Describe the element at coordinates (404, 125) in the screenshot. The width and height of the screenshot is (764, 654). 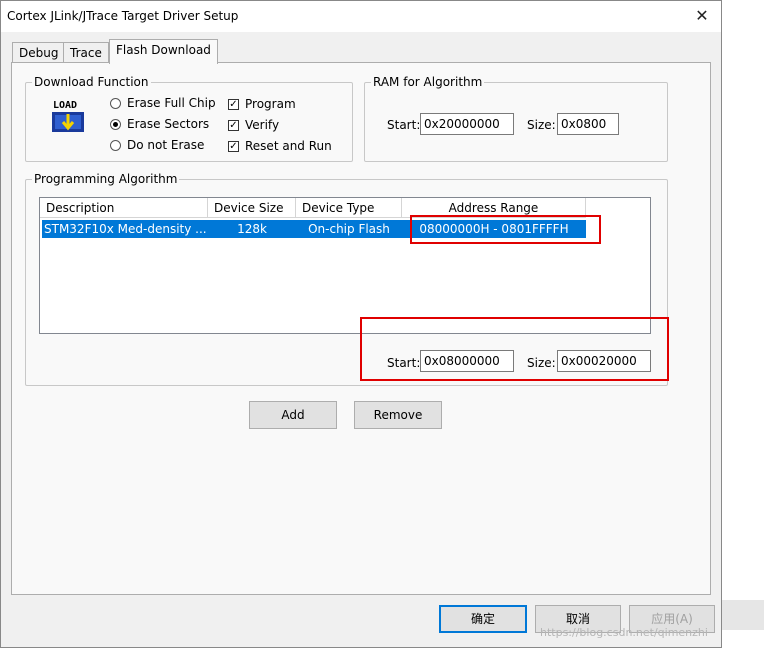
I see `ram-start-label: Start:` at that location.